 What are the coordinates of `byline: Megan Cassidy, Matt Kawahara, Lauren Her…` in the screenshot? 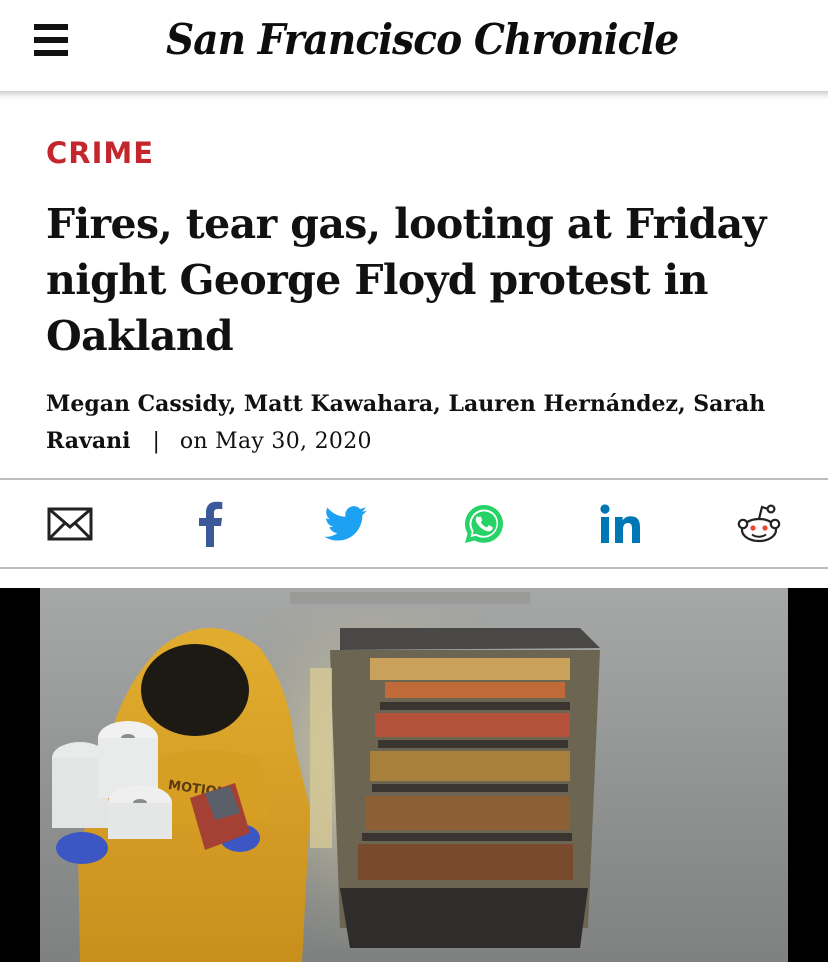 It's located at (426, 423).